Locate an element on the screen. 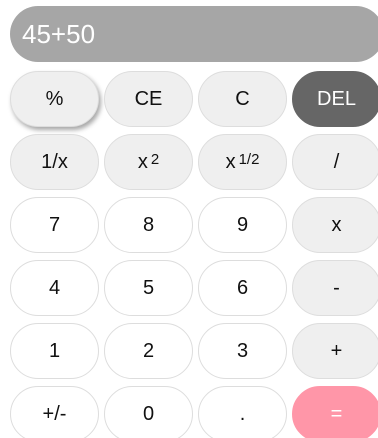 This screenshot has height=438, width=378. digit-3-button: 3 is located at coordinates (242, 351).